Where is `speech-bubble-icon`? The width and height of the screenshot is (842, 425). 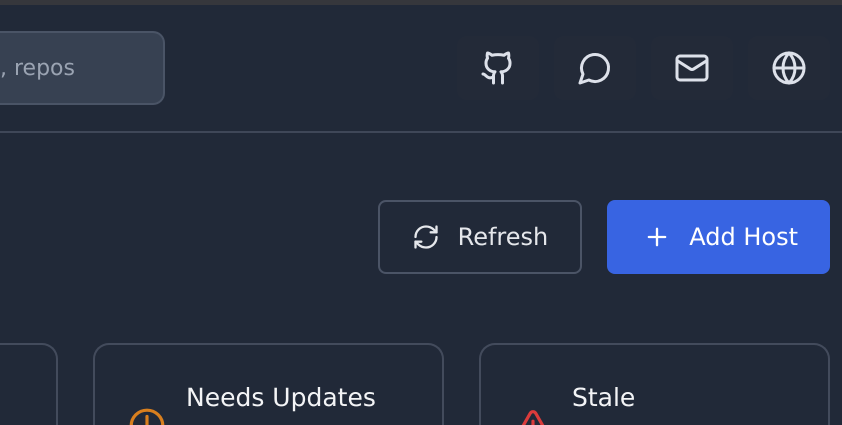 speech-bubble-icon is located at coordinates (595, 68).